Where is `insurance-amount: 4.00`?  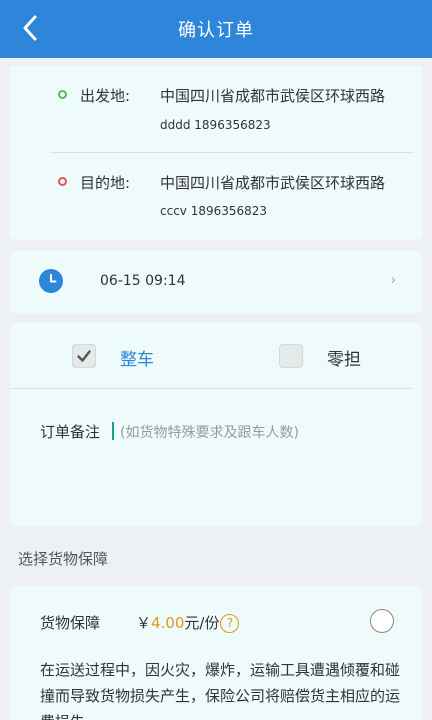
insurance-amount: 4.00 is located at coordinates (168, 623).